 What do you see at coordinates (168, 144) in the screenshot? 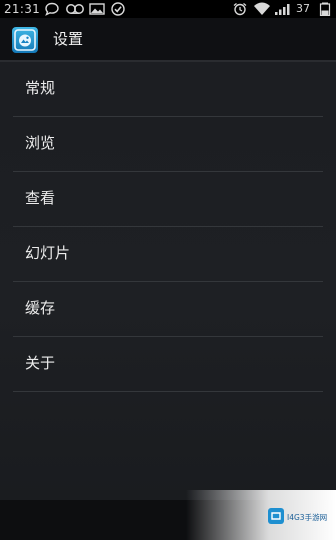
I see `settings-item-browse: 浏览` at bounding box center [168, 144].